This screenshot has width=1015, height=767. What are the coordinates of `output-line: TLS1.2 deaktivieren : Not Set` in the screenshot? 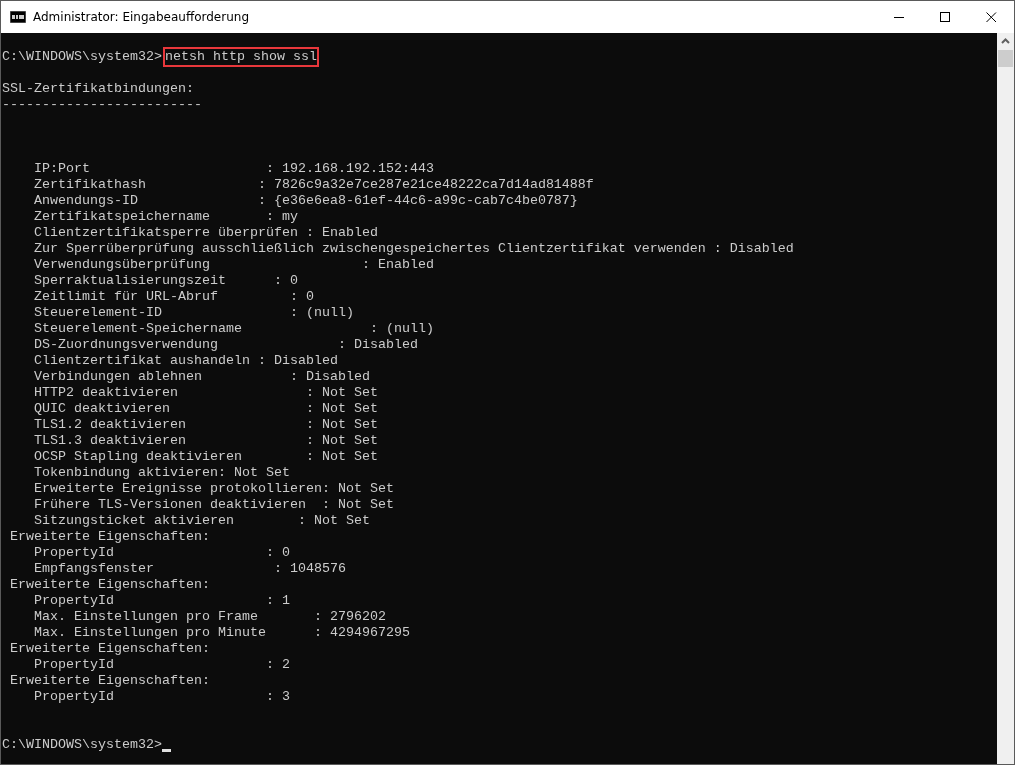 It's located at (206, 425).